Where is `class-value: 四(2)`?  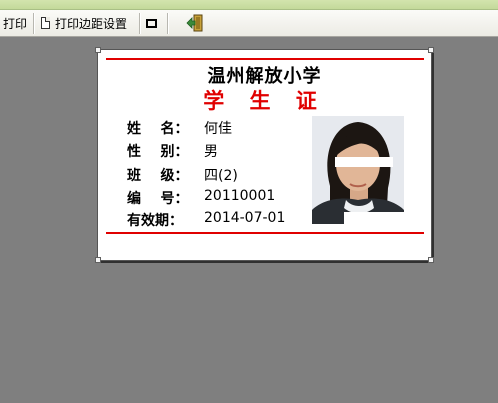
class-value: 四(2) is located at coordinates (221, 176).